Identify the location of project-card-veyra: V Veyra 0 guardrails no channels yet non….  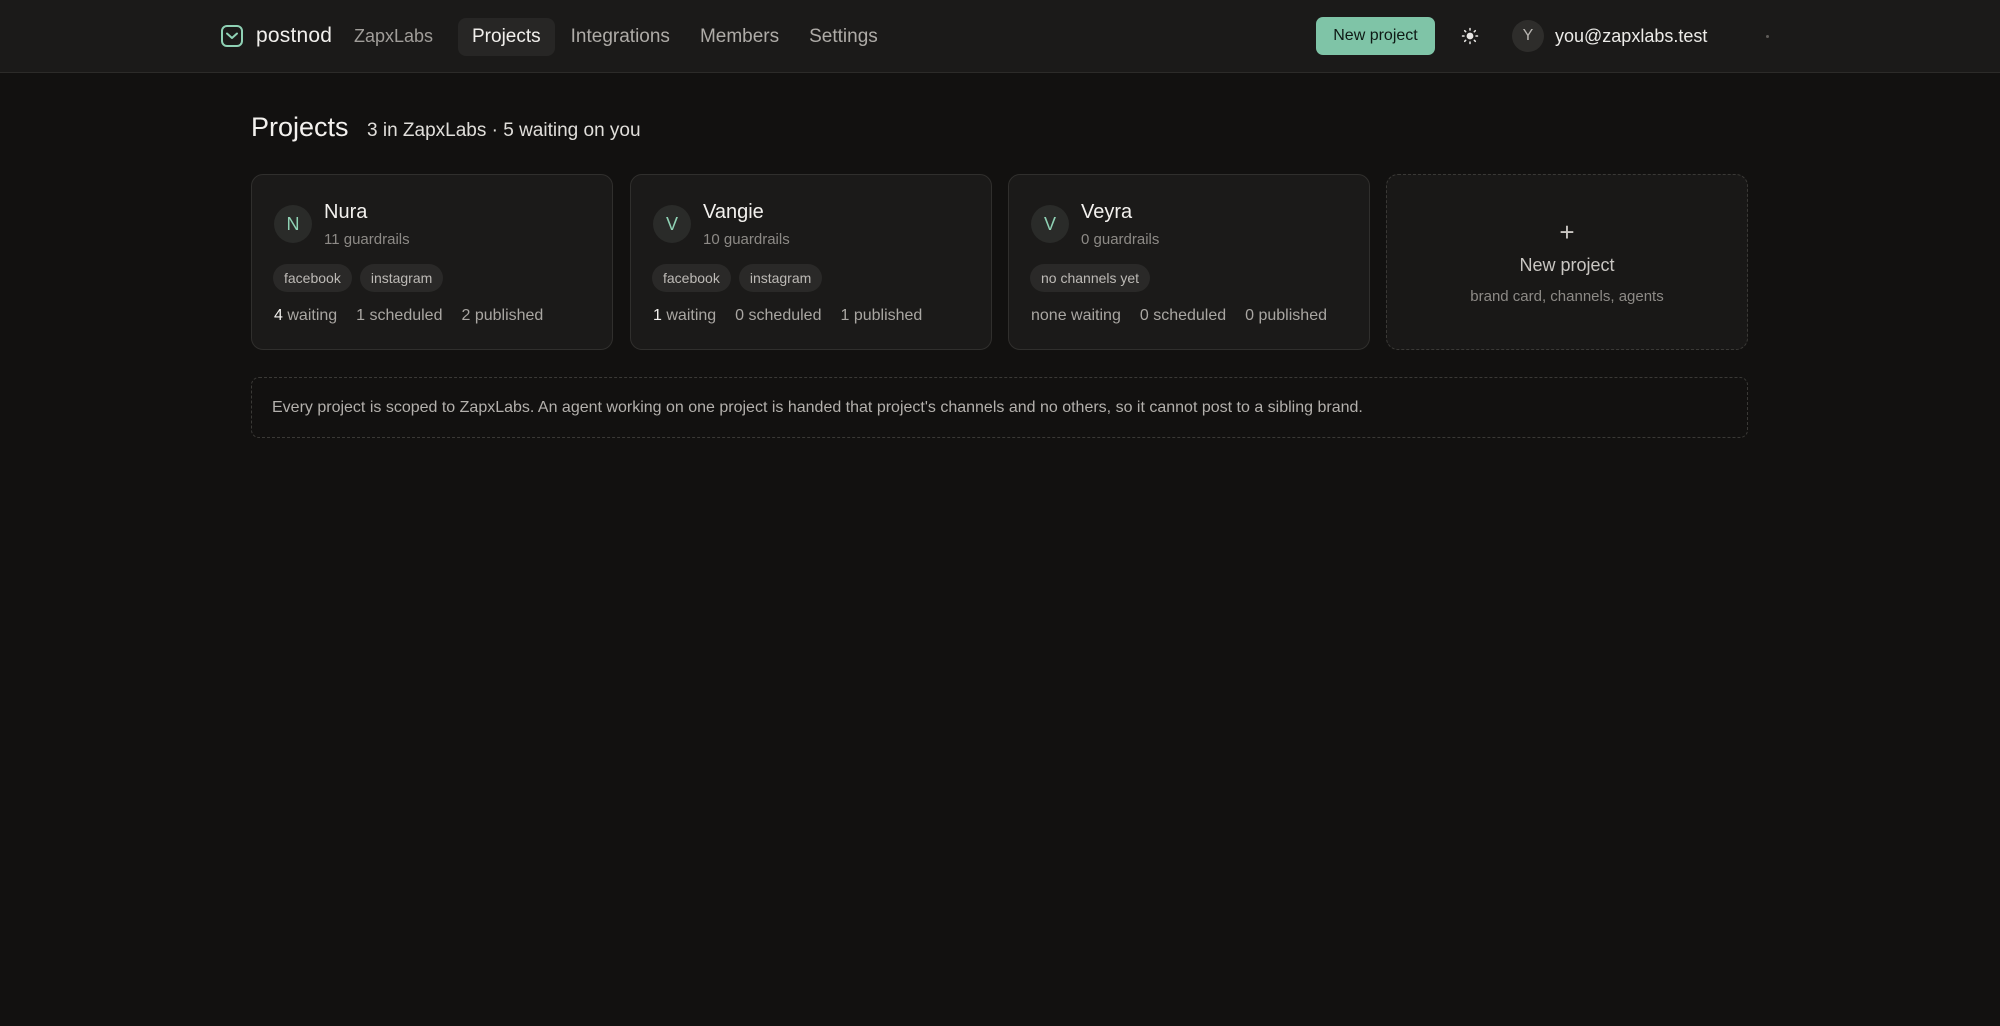
(1189, 262).